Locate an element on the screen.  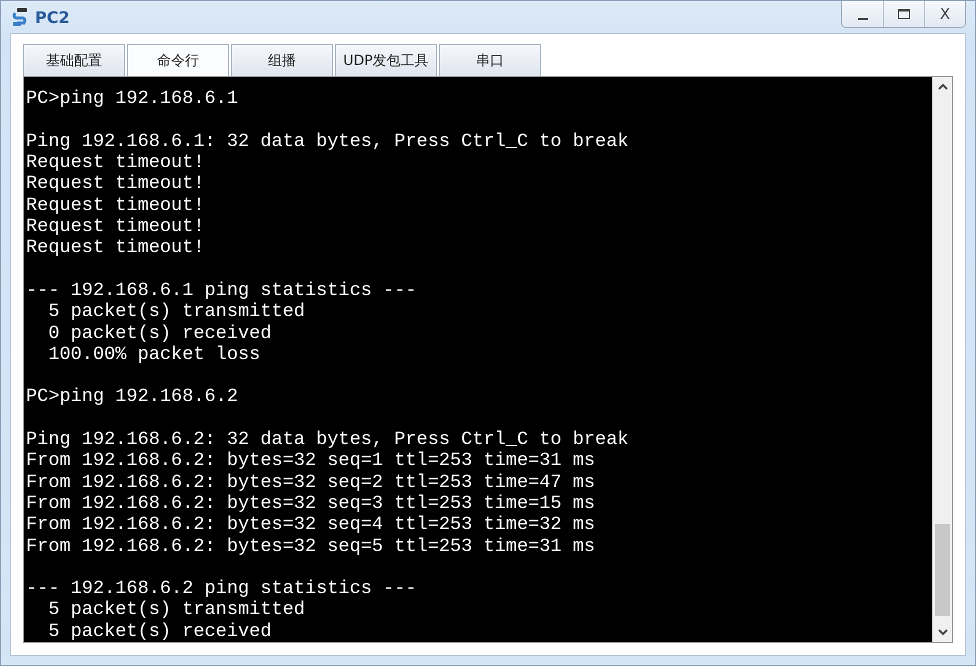
minimize-icon is located at coordinates (863, 19).